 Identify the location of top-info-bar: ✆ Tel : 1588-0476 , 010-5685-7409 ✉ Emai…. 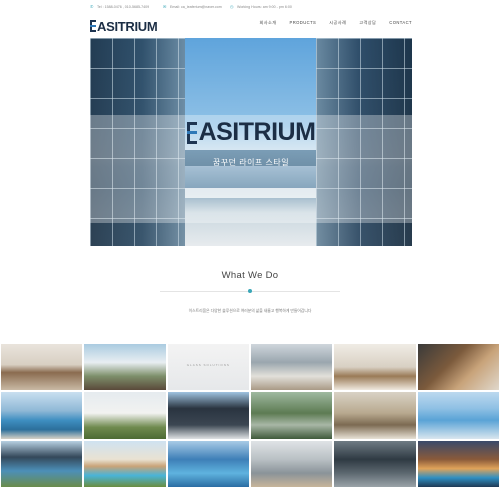
(250, 8).